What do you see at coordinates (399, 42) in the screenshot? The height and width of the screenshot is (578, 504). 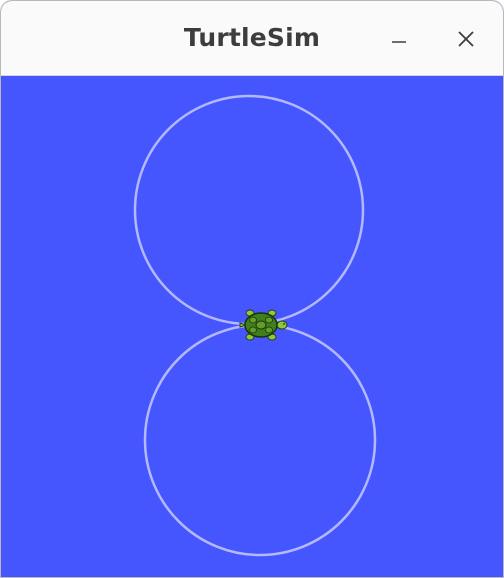 I see `minimize-icon` at bounding box center [399, 42].